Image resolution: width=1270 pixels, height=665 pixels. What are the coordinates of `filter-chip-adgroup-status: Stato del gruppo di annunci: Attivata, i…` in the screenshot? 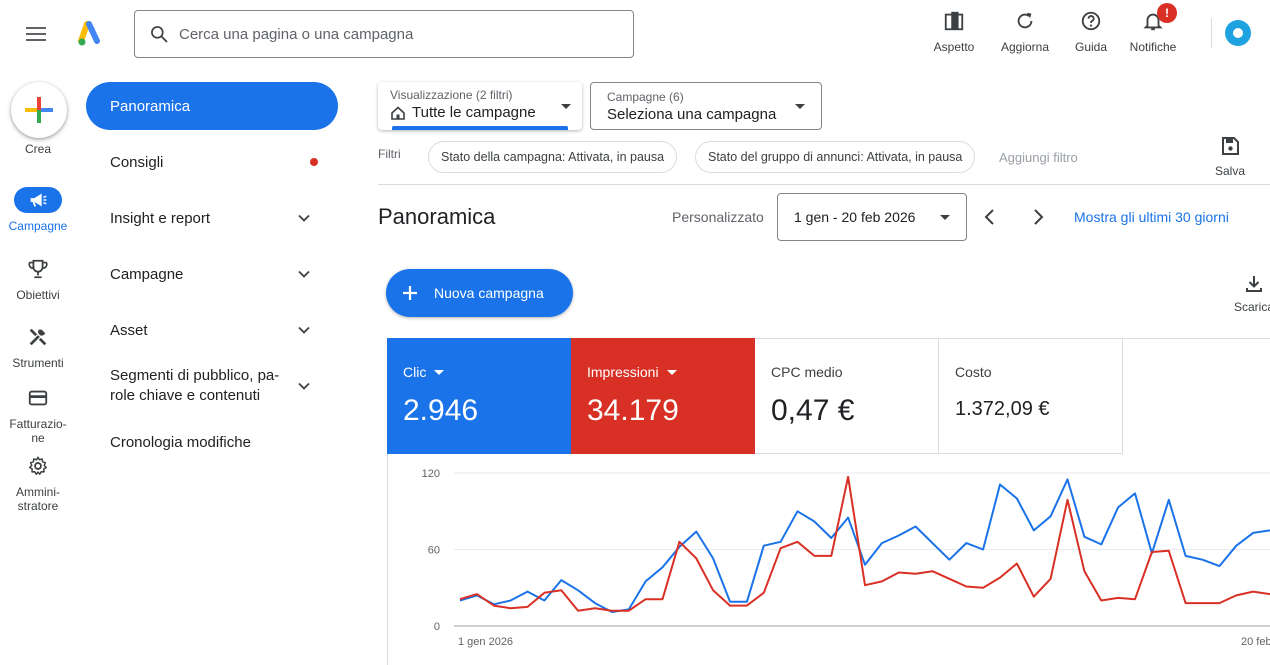 It's located at (835, 157).